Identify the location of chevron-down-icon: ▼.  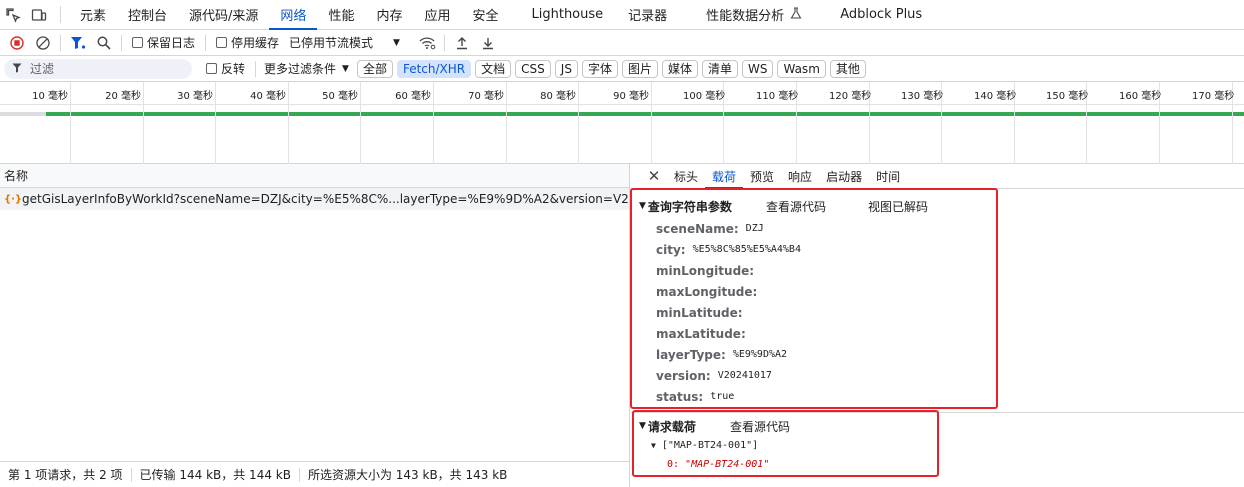
(345, 68).